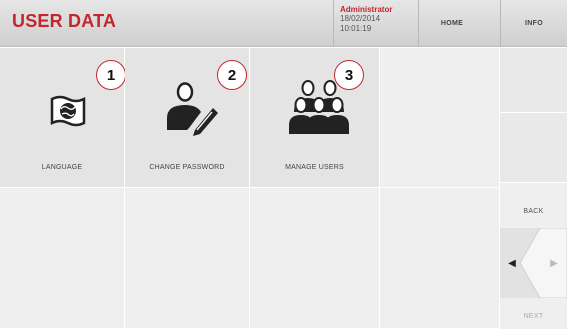 This screenshot has height=329, width=567. What do you see at coordinates (187, 167) in the screenshot?
I see `tile-label: CHANGE PASSWORD` at bounding box center [187, 167].